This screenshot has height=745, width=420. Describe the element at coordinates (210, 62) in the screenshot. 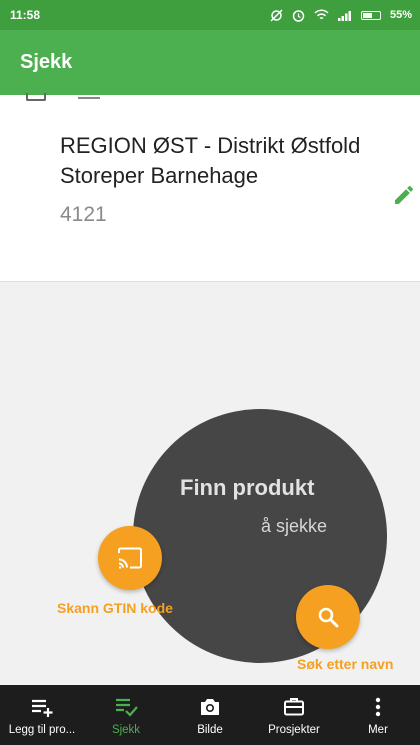

I see `app-bar: Sjekk` at that location.